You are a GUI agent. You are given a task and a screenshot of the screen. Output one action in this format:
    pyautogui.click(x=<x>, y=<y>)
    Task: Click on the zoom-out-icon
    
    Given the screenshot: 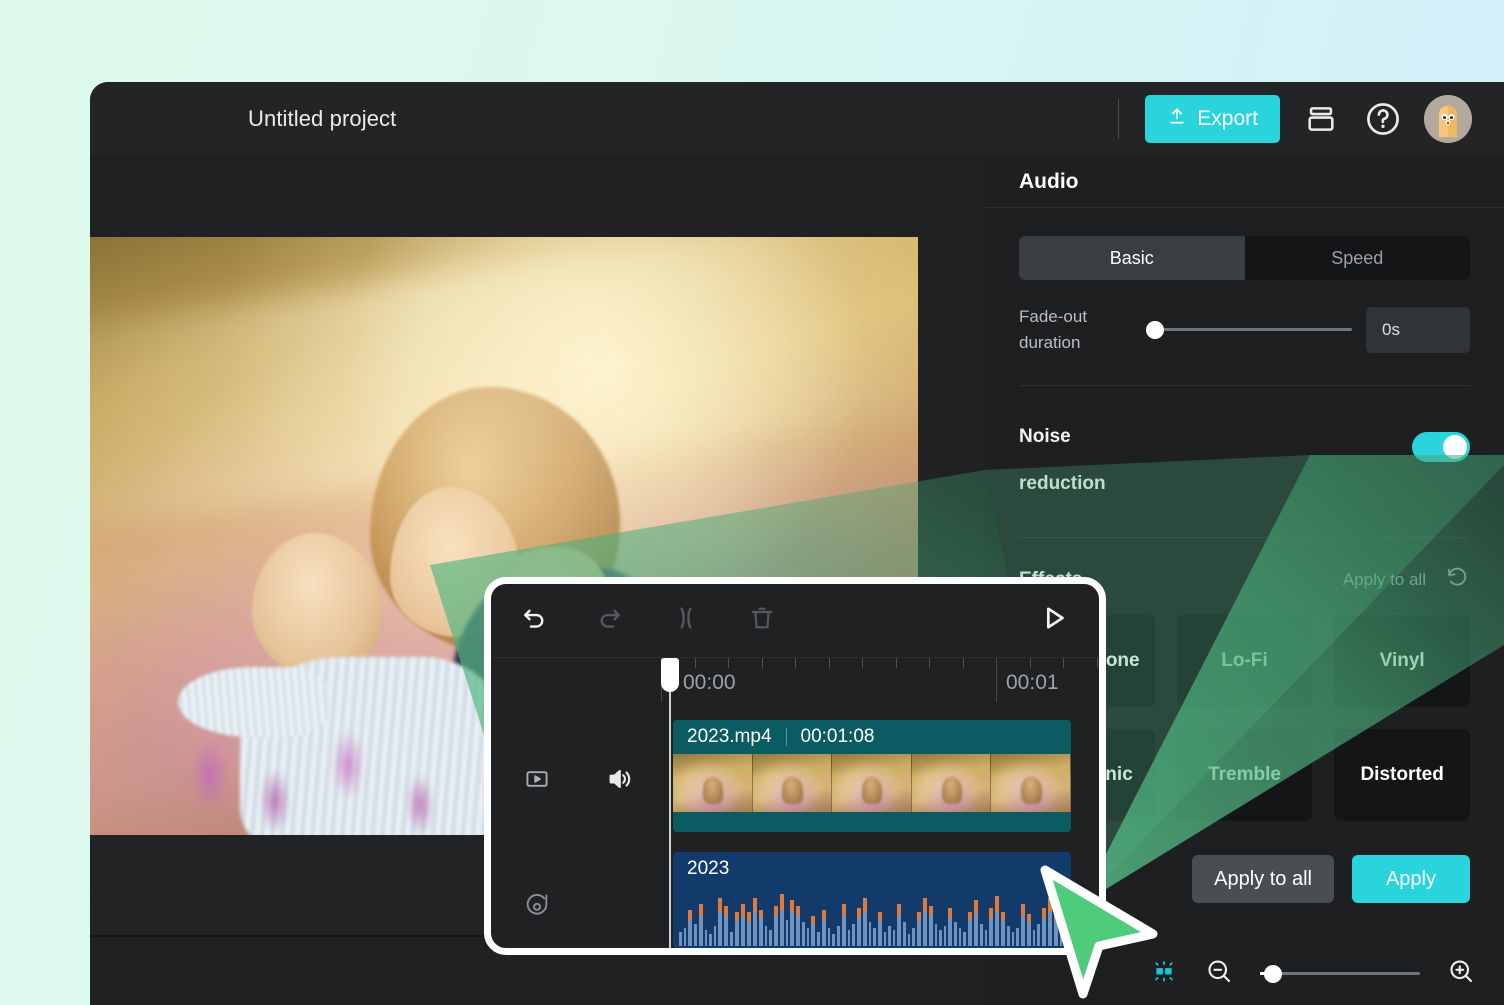 What is the action you would take?
    pyautogui.click(x=1219, y=973)
    